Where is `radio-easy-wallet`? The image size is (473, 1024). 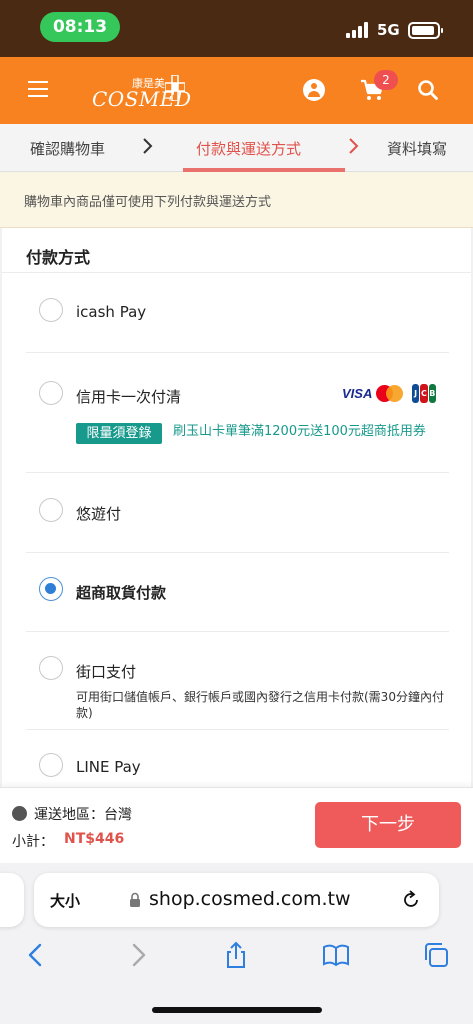 radio-easy-wallet is located at coordinates (51, 510).